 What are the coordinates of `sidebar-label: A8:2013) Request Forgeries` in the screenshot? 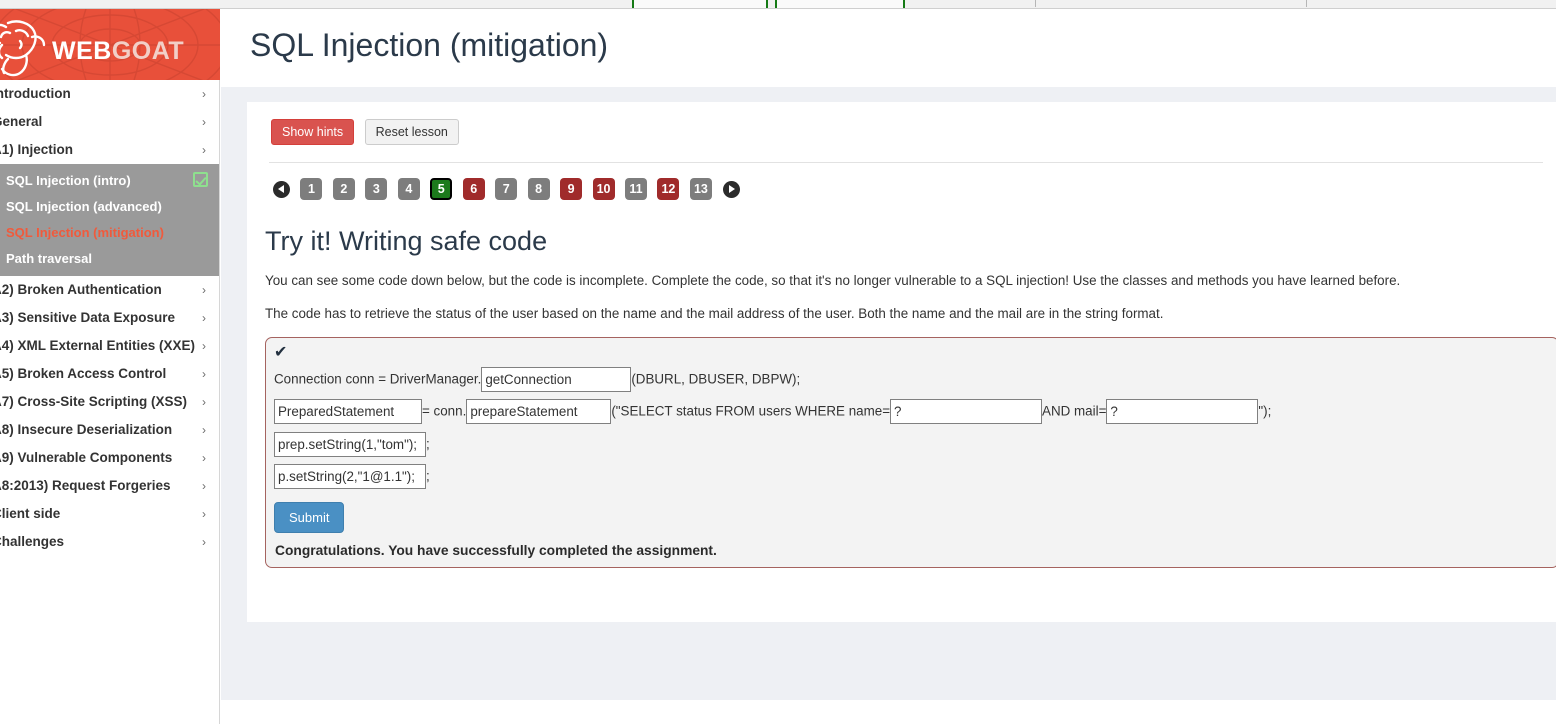 It's located at (85, 485).